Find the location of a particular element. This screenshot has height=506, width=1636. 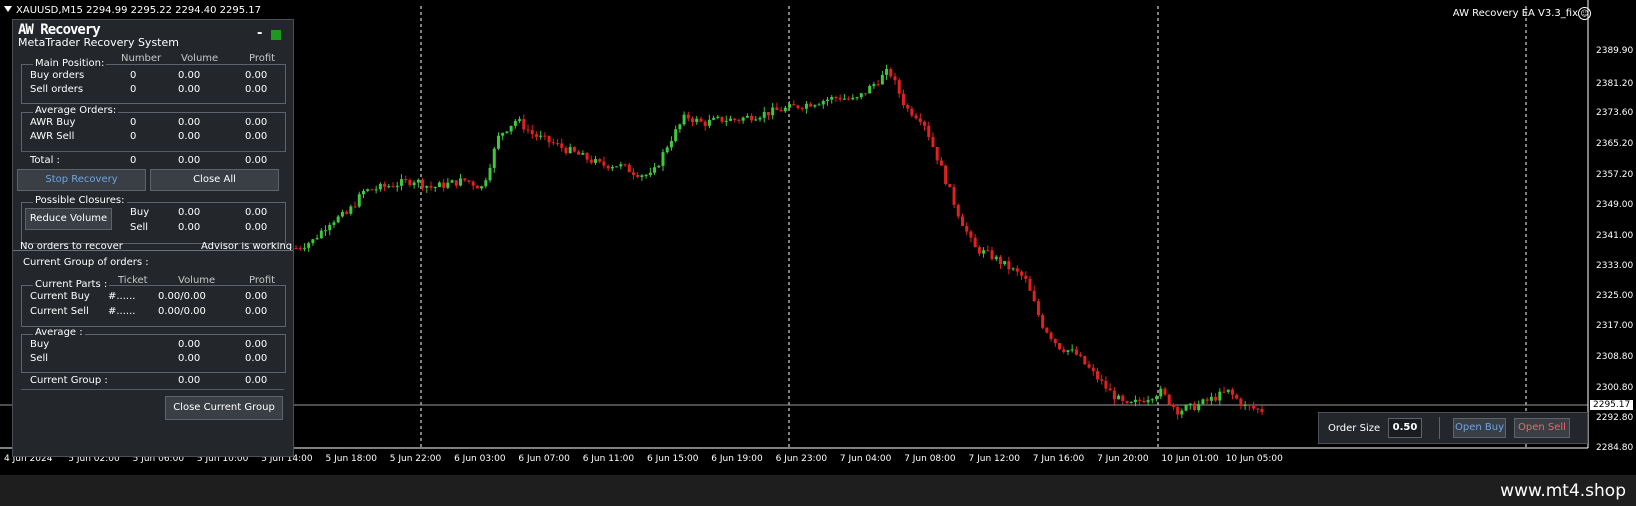

price-tick-label: 2292.80 is located at coordinates (1615, 417).